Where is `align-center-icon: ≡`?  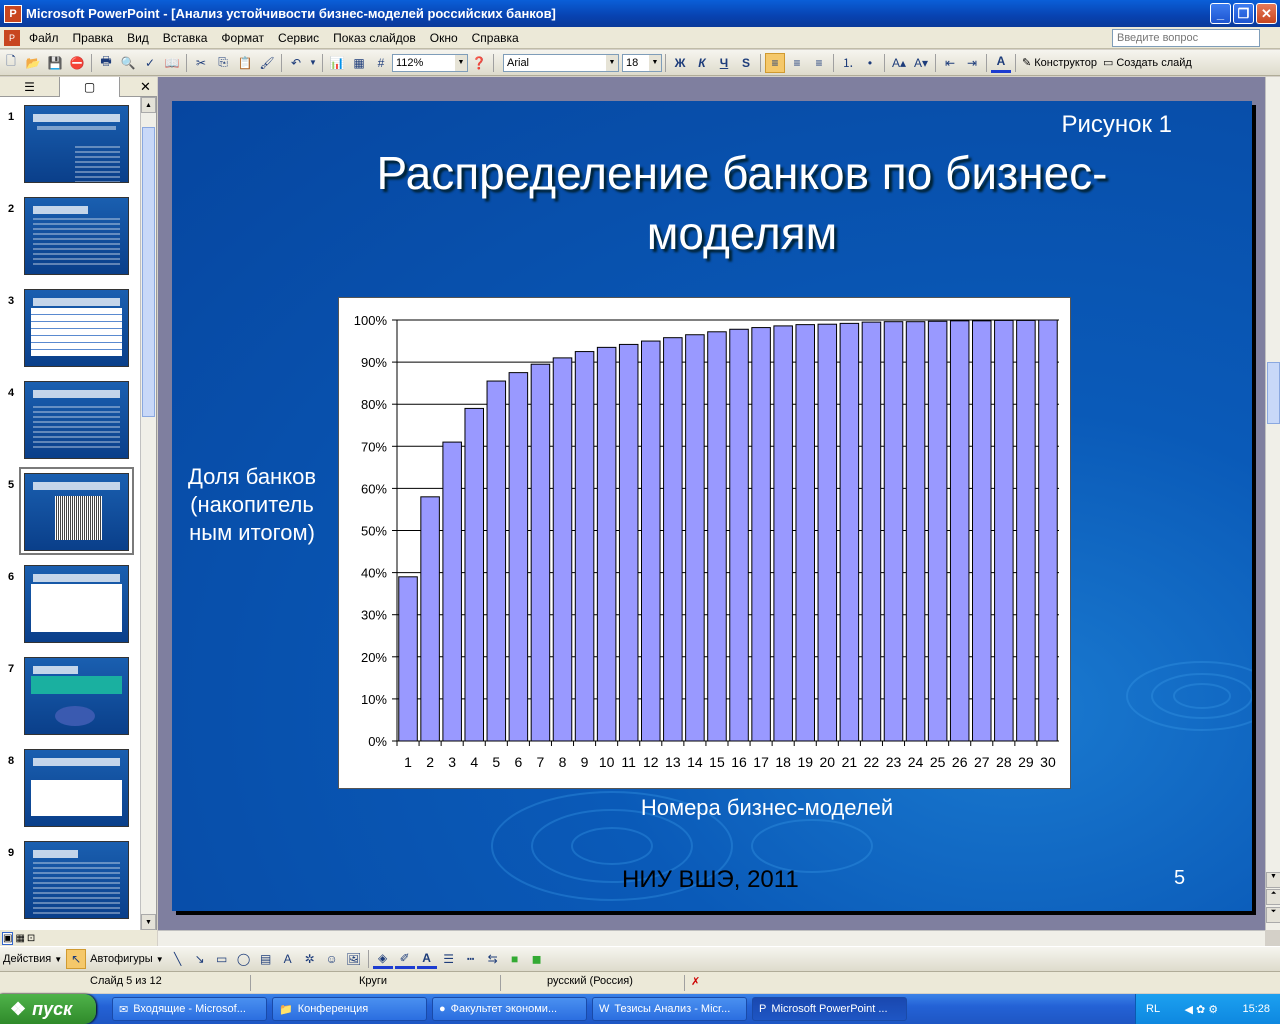 align-center-icon: ≡ is located at coordinates (797, 63).